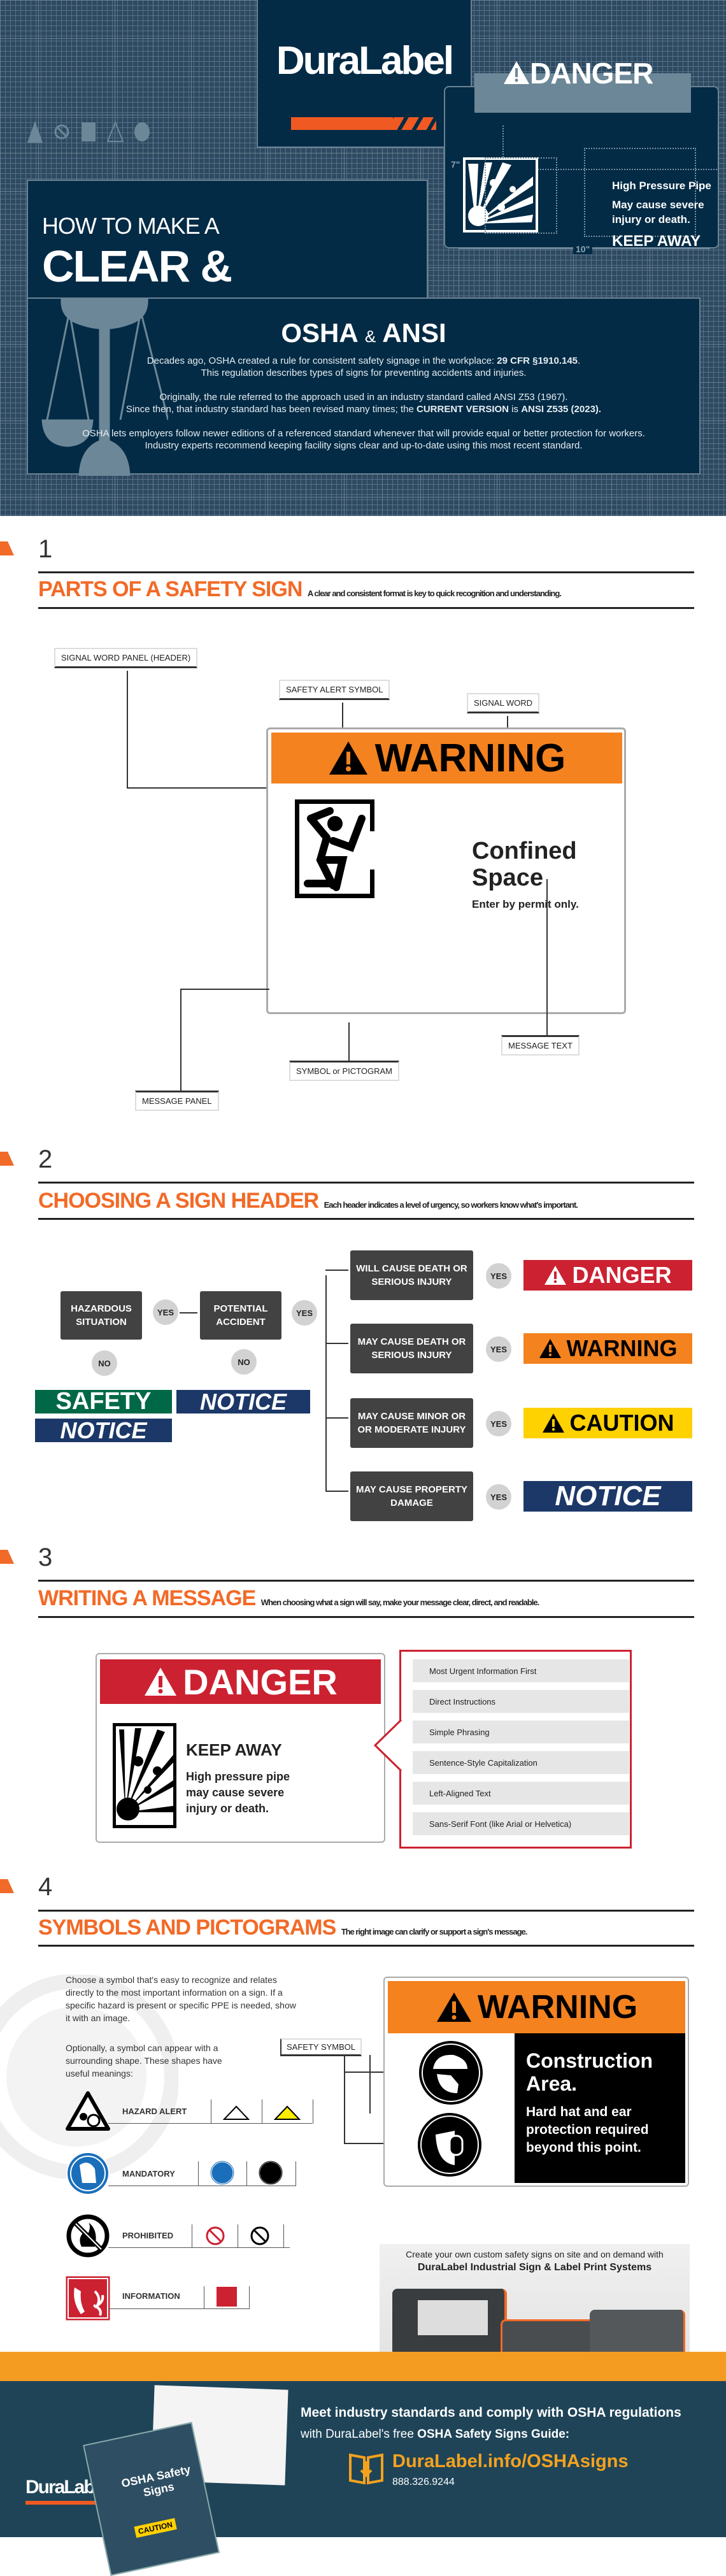 The height and width of the screenshot is (2576, 726). Describe the element at coordinates (366, 2469) in the screenshot. I see `download-book-icon` at that location.